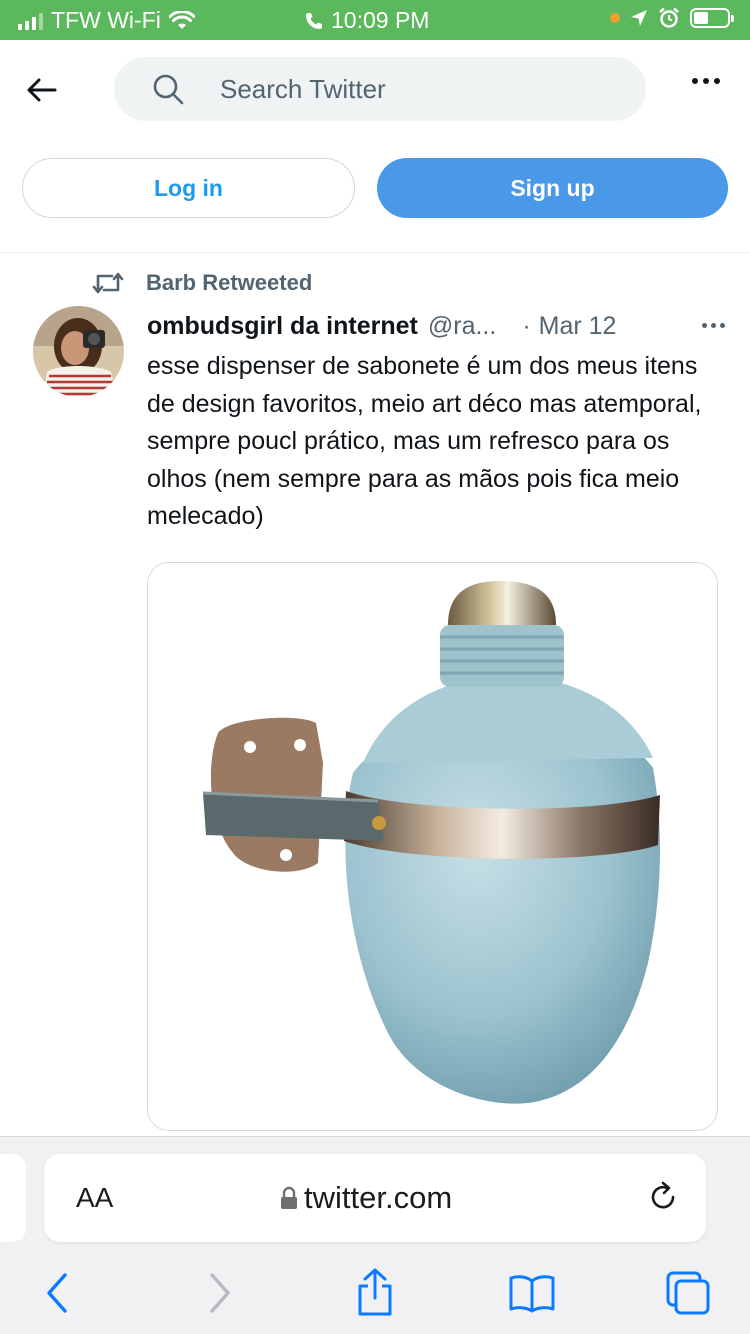 The height and width of the screenshot is (1334, 750). I want to click on divider, so click(375, 252).